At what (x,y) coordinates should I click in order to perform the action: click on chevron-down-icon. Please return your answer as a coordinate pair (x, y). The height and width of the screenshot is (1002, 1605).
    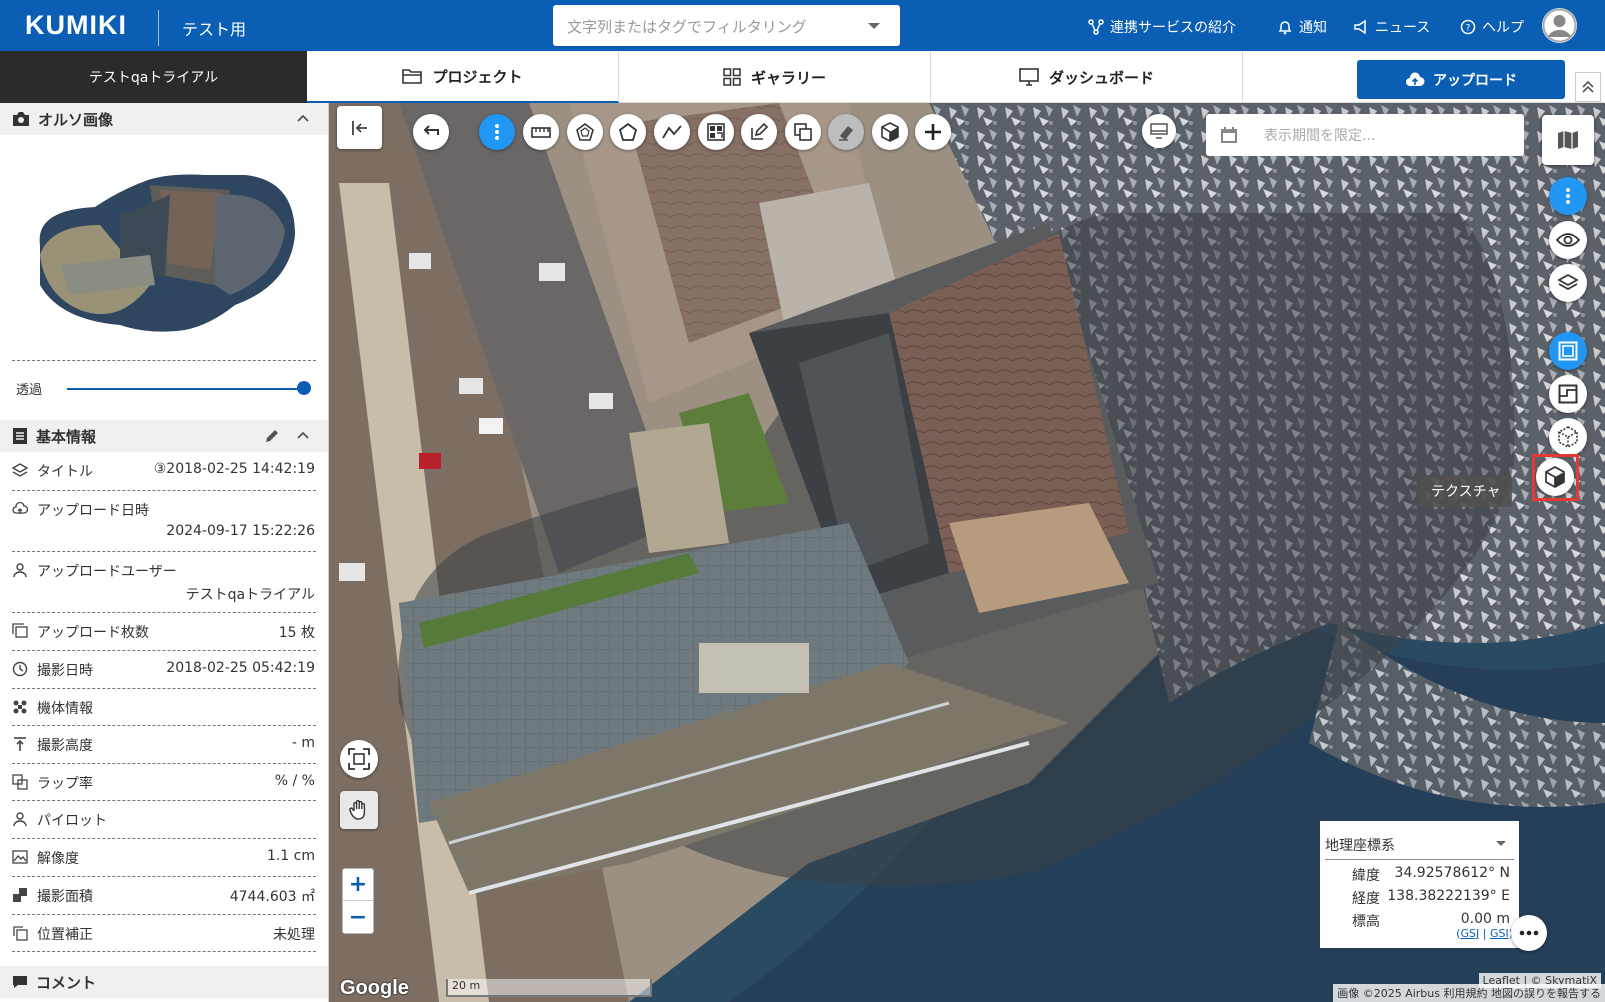
    Looking at the image, I should click on (874, 26).